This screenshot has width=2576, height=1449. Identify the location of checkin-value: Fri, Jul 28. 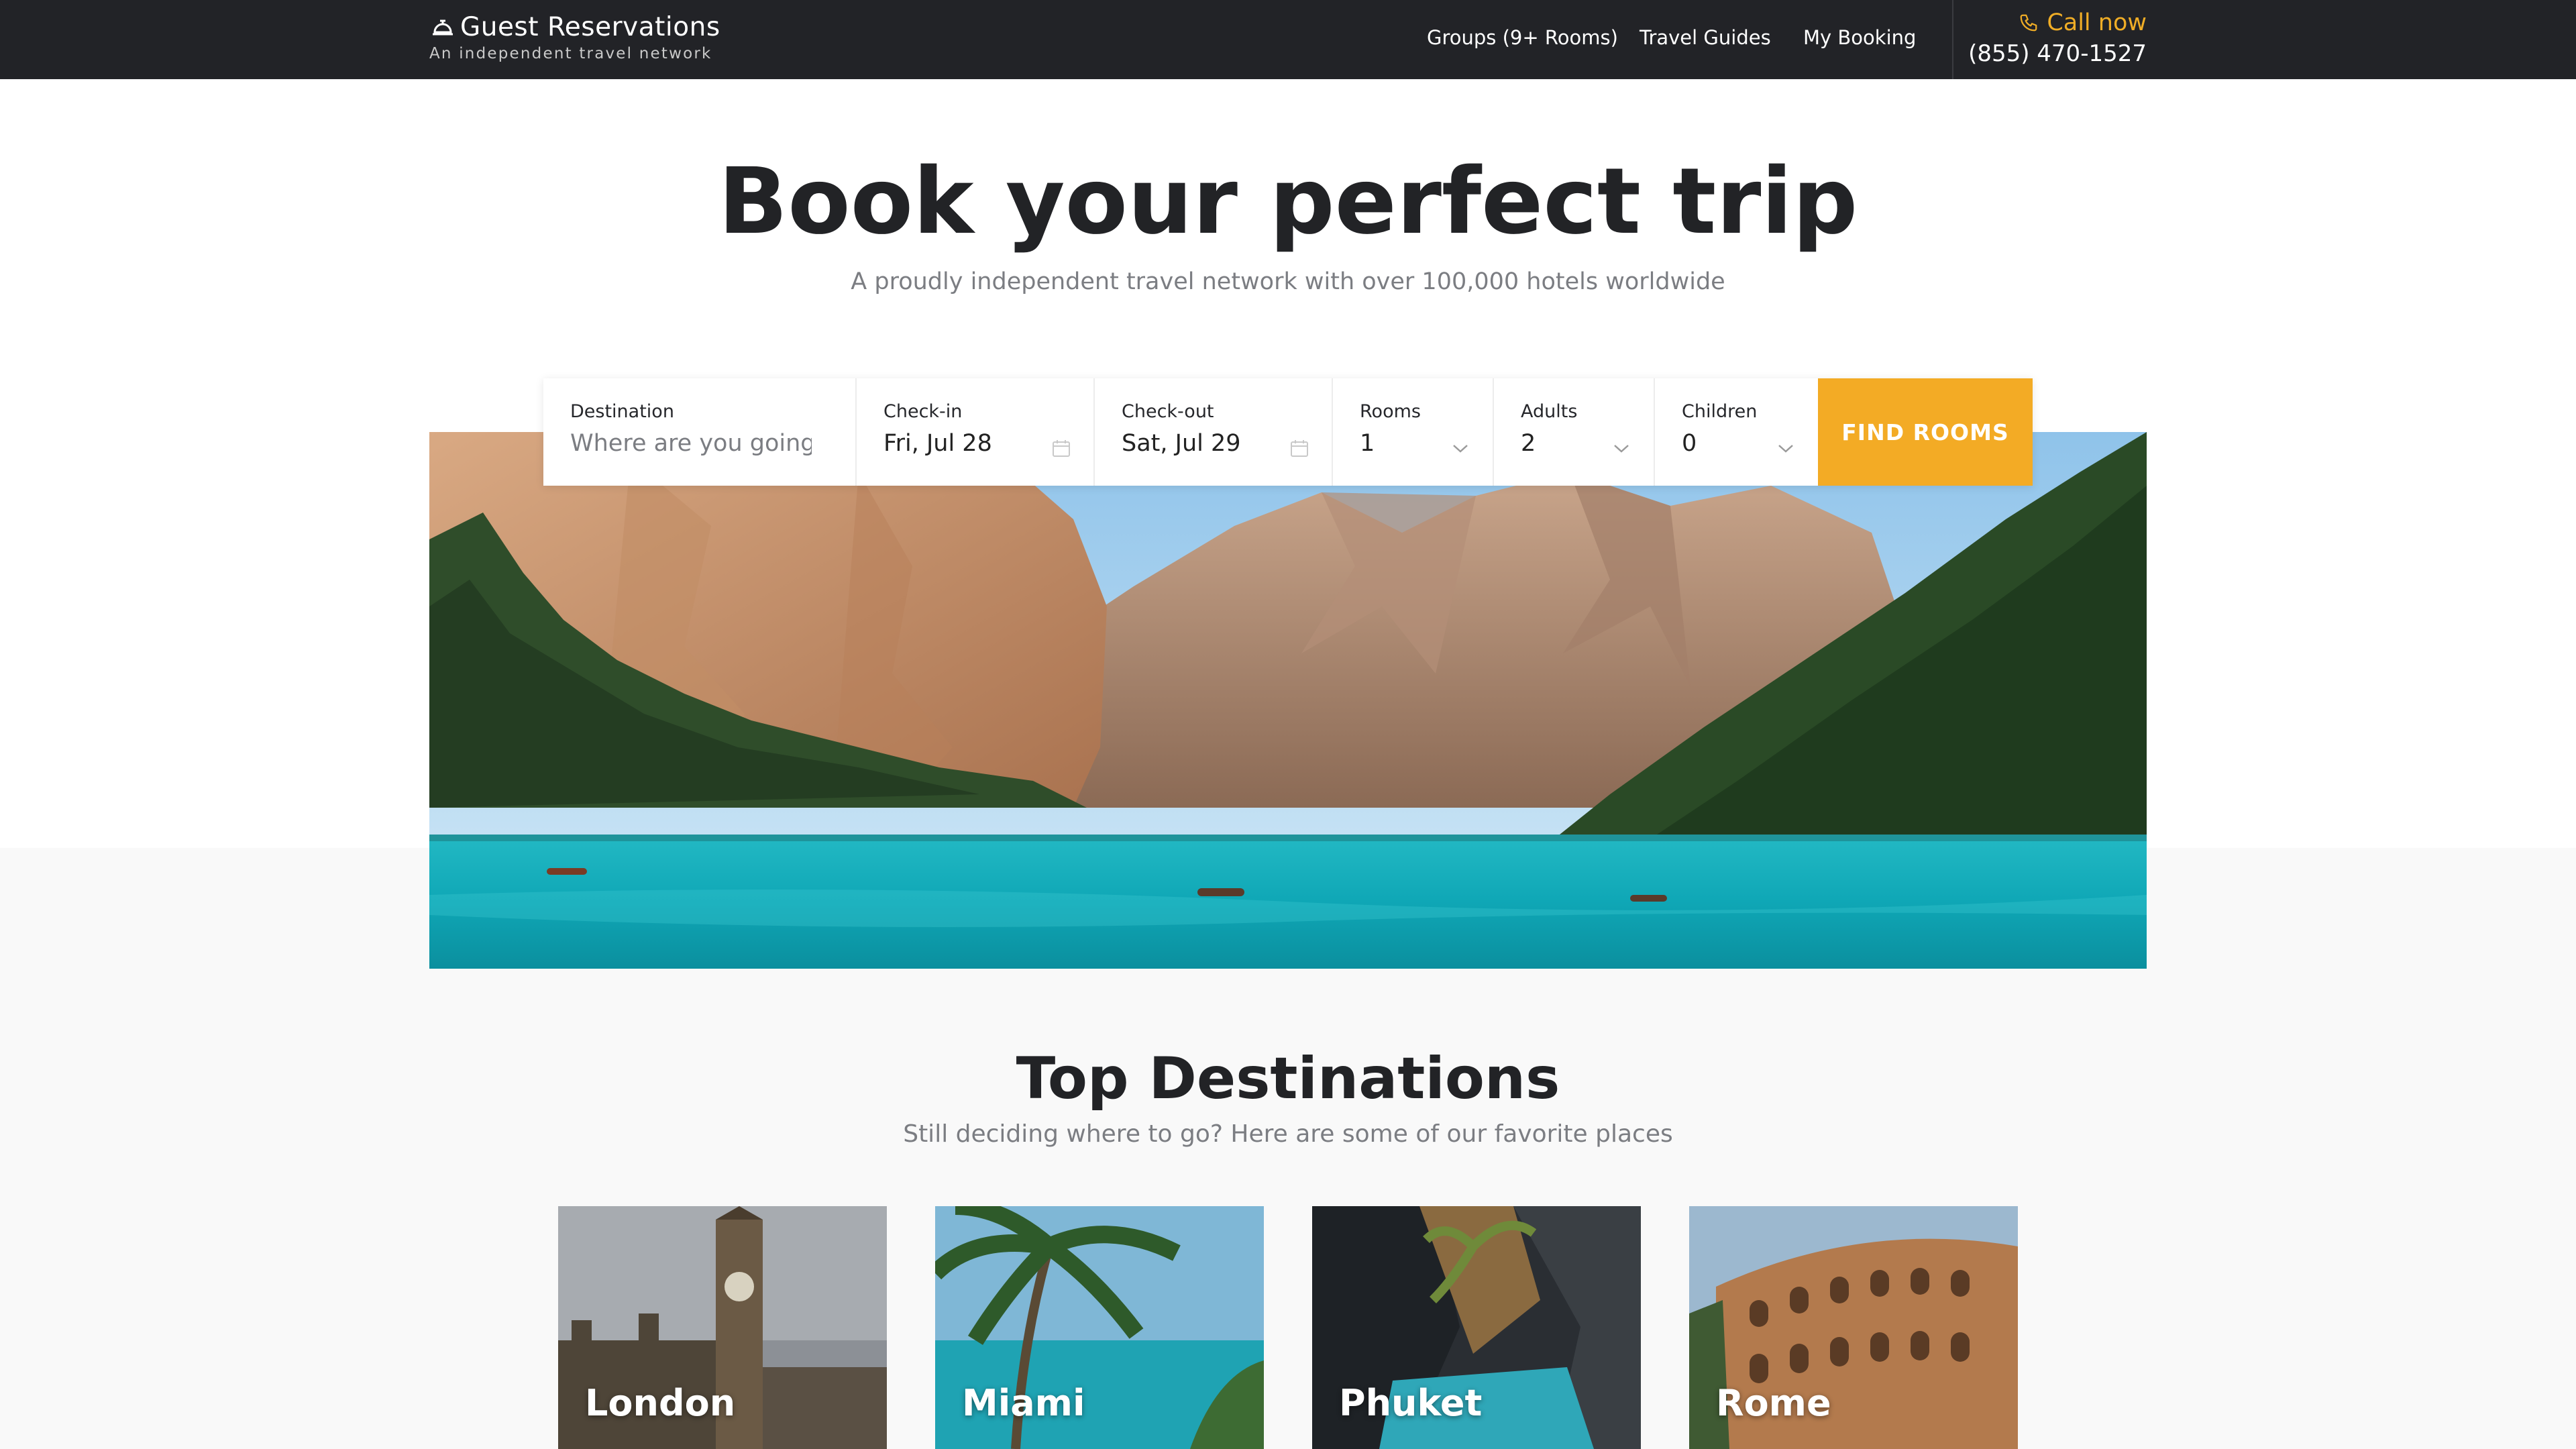
(1004, 443).